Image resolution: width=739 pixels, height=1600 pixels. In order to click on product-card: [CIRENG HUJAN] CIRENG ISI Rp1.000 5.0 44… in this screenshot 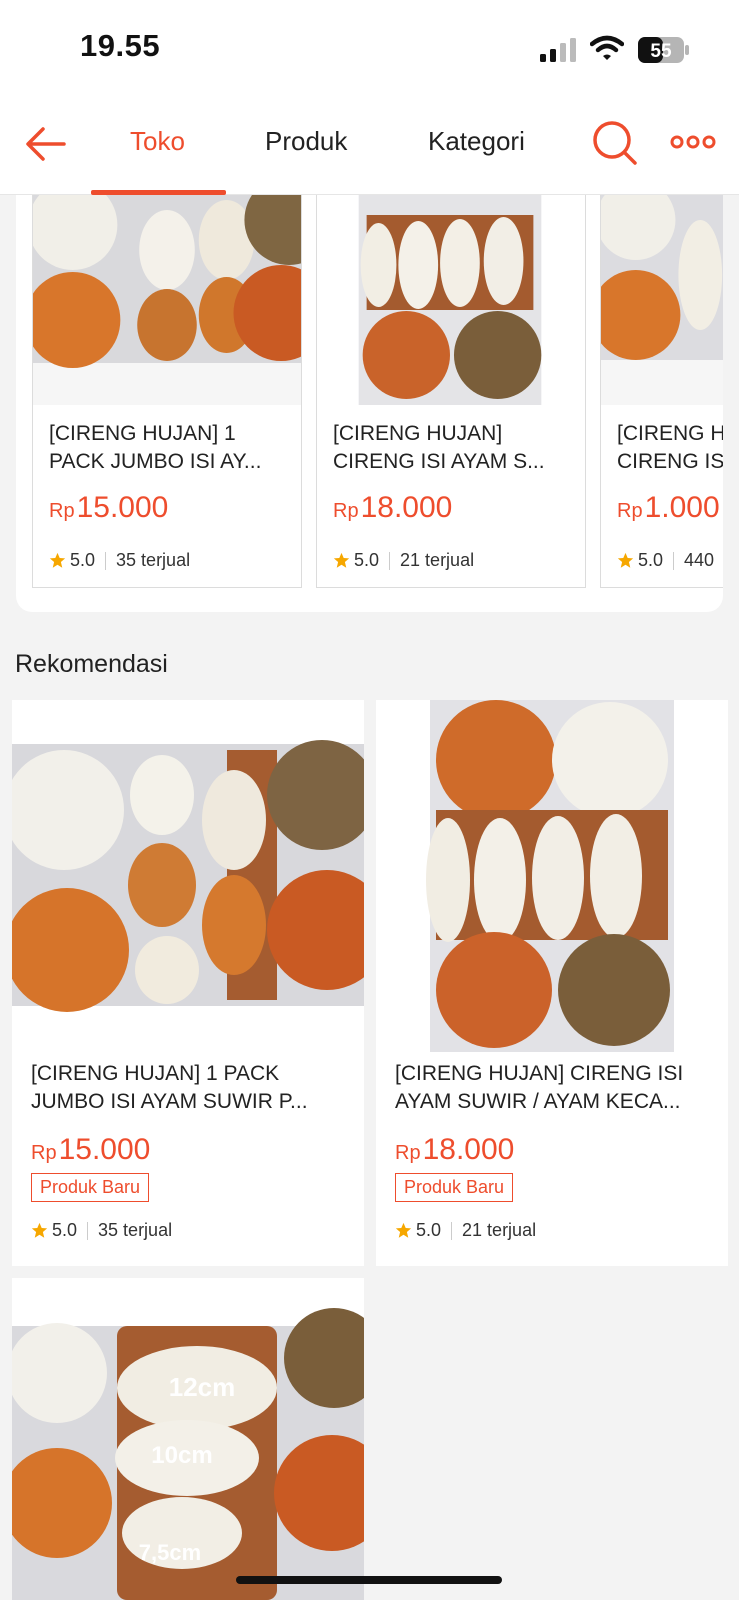, I will do `click(661, 391)`.